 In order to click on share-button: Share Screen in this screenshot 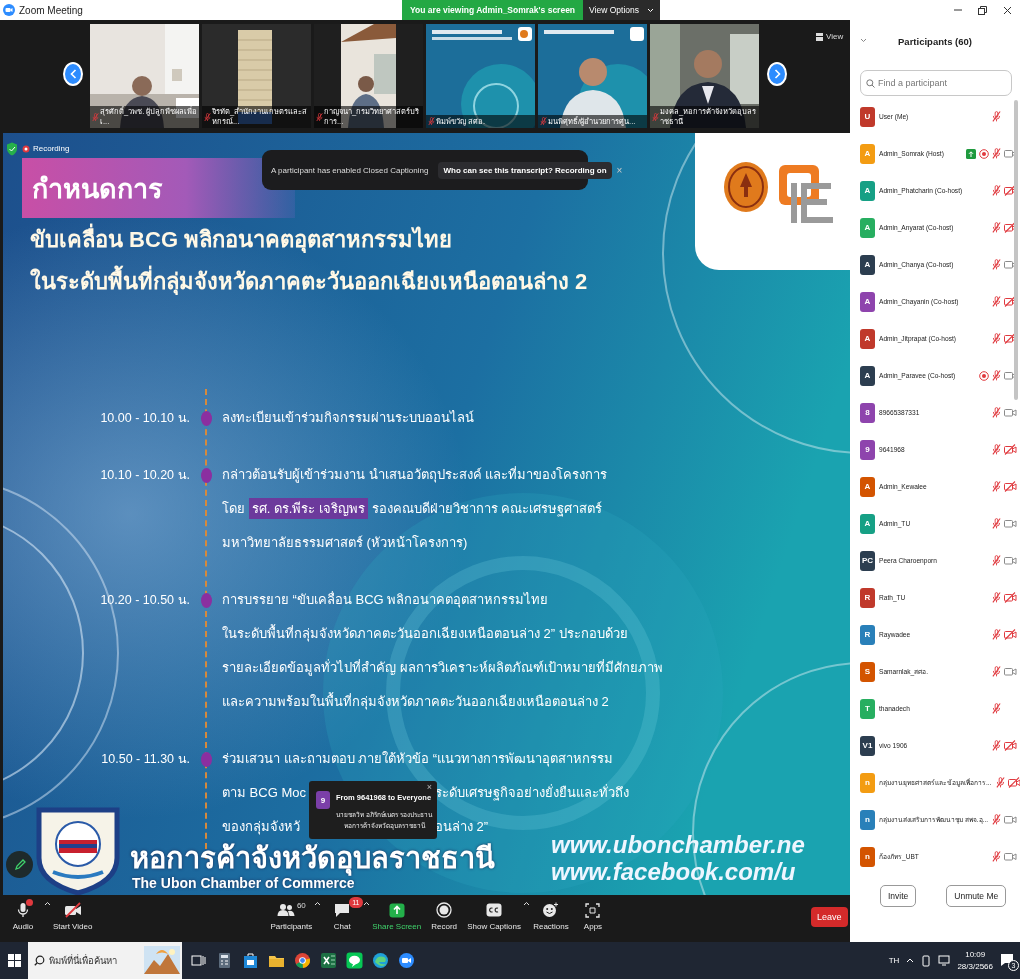, I will do `click(397, 913)`.